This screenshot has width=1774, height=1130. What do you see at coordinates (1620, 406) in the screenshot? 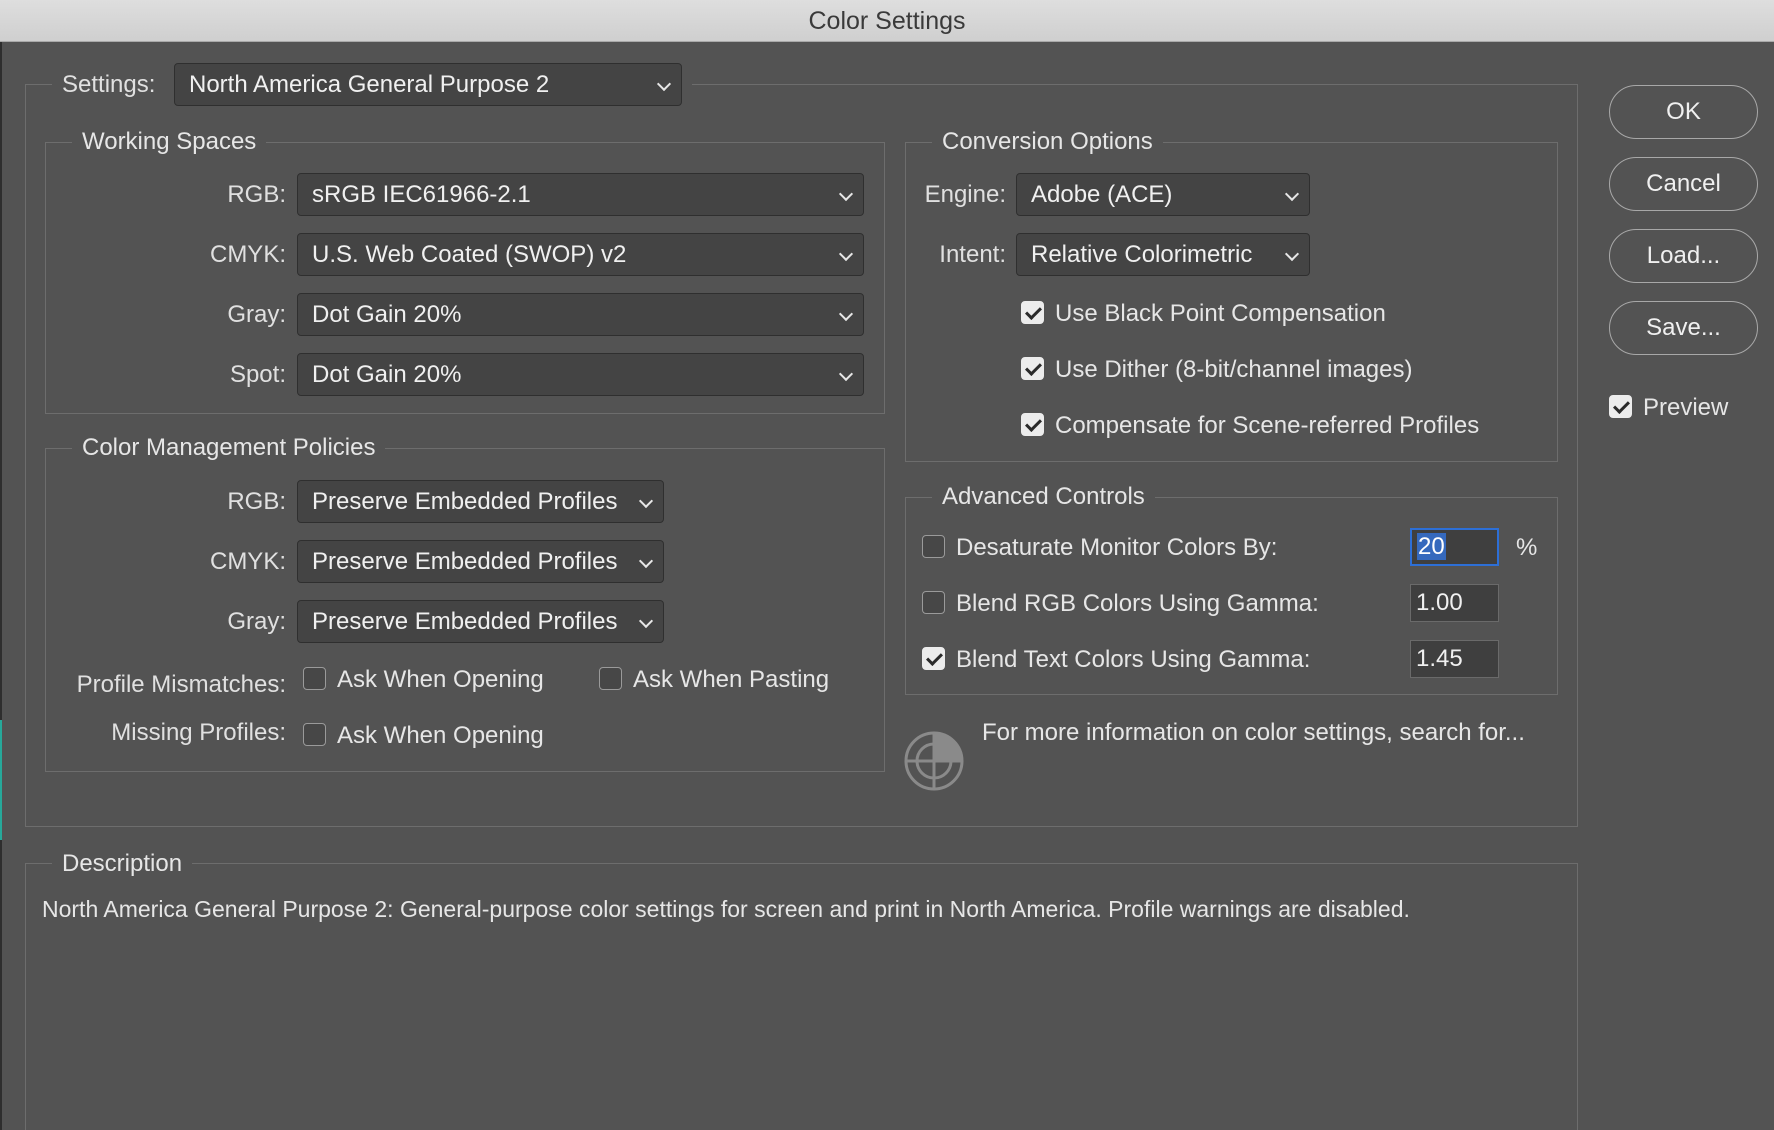
I see `preview-checkbox` at bounding box center [1620, 406].